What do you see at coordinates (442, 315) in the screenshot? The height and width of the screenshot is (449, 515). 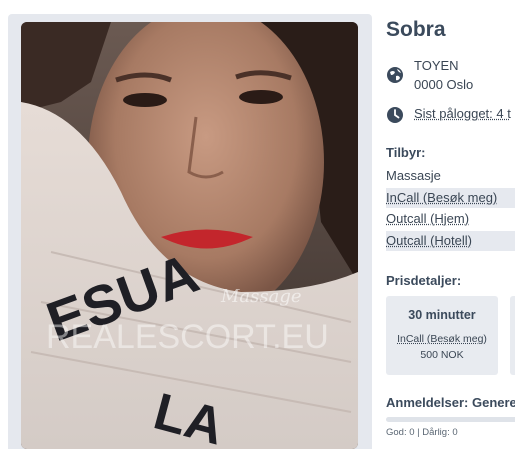 I see `price-duration: 30 minutter` at bounding box center [442, 315].